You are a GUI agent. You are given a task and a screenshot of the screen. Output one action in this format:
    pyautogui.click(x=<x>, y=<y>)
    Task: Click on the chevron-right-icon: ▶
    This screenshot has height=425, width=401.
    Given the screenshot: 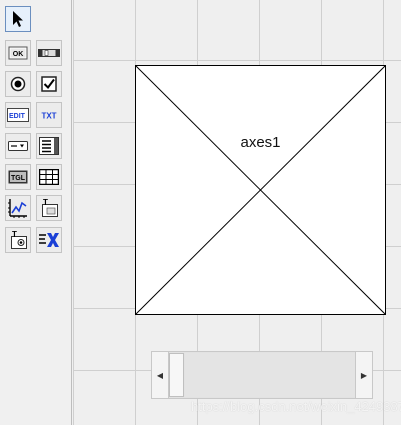 What is the action you would take?
    pyautogui.click(x=364, y=375)
    